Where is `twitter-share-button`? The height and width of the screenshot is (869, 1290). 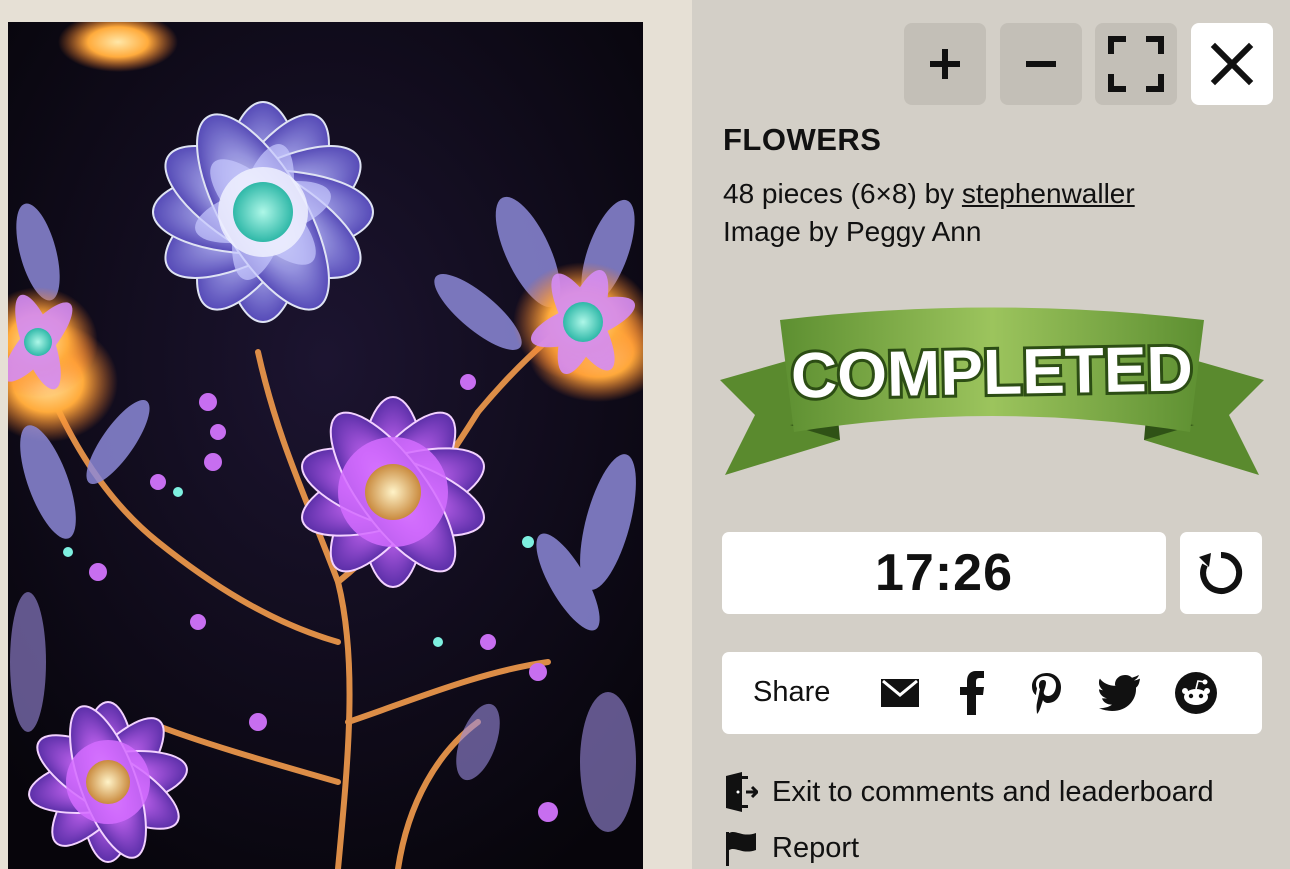
twitter-share-button is located at coordinates (1120, 693).